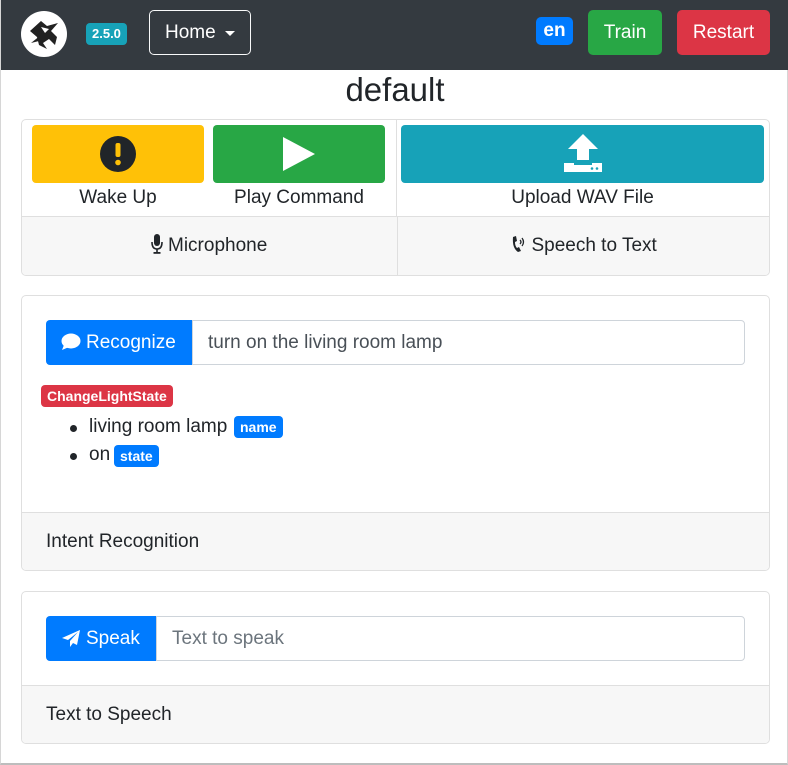  What do you see at coordinates (468, 342) in the screenshot?
I see `recognize-text-input` at bounding box center [468, 342].